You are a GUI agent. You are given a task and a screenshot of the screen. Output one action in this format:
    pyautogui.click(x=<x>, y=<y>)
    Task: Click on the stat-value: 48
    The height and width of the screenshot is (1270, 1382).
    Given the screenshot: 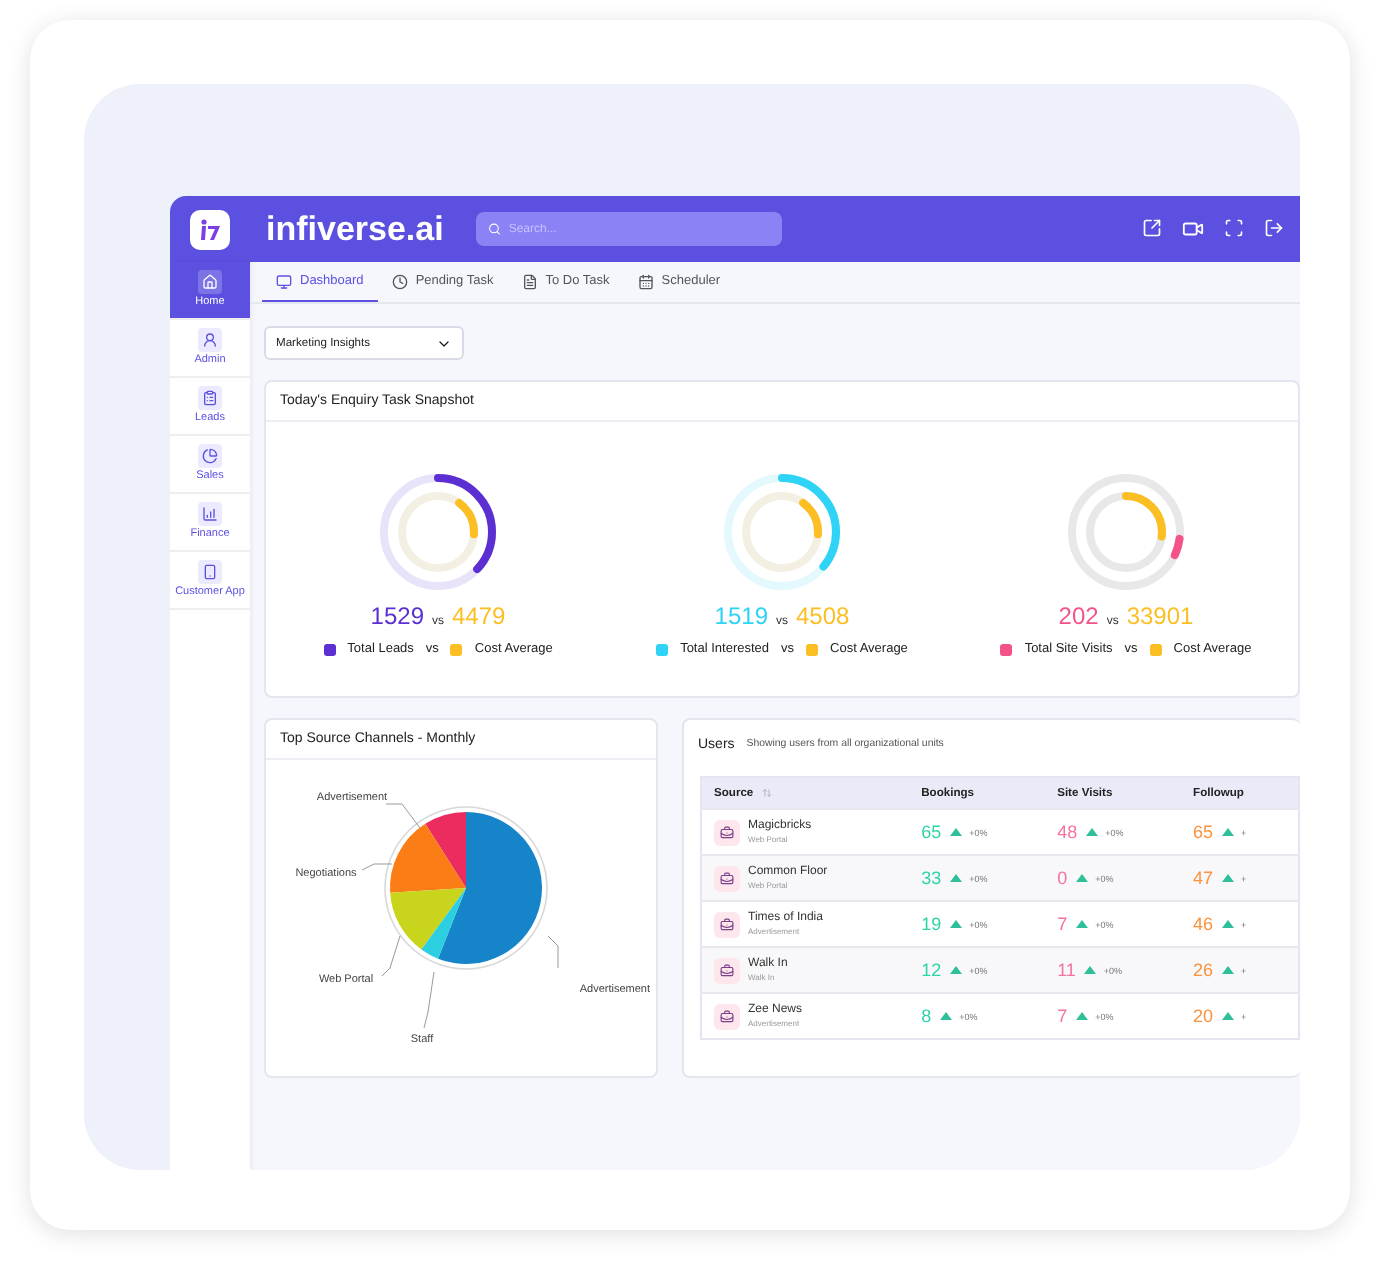 What is the action you would take?
    pyautogui.click(x=1067, y=832)
    